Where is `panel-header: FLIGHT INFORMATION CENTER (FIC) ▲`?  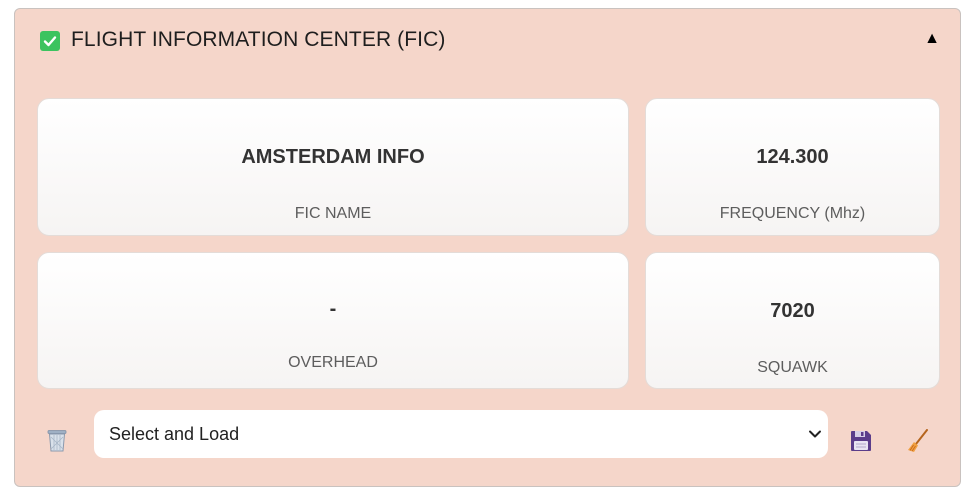
panel-header: FLIGHT INFORMATION CENTER (FIC) ▲ is located at coordinates (487, 40).